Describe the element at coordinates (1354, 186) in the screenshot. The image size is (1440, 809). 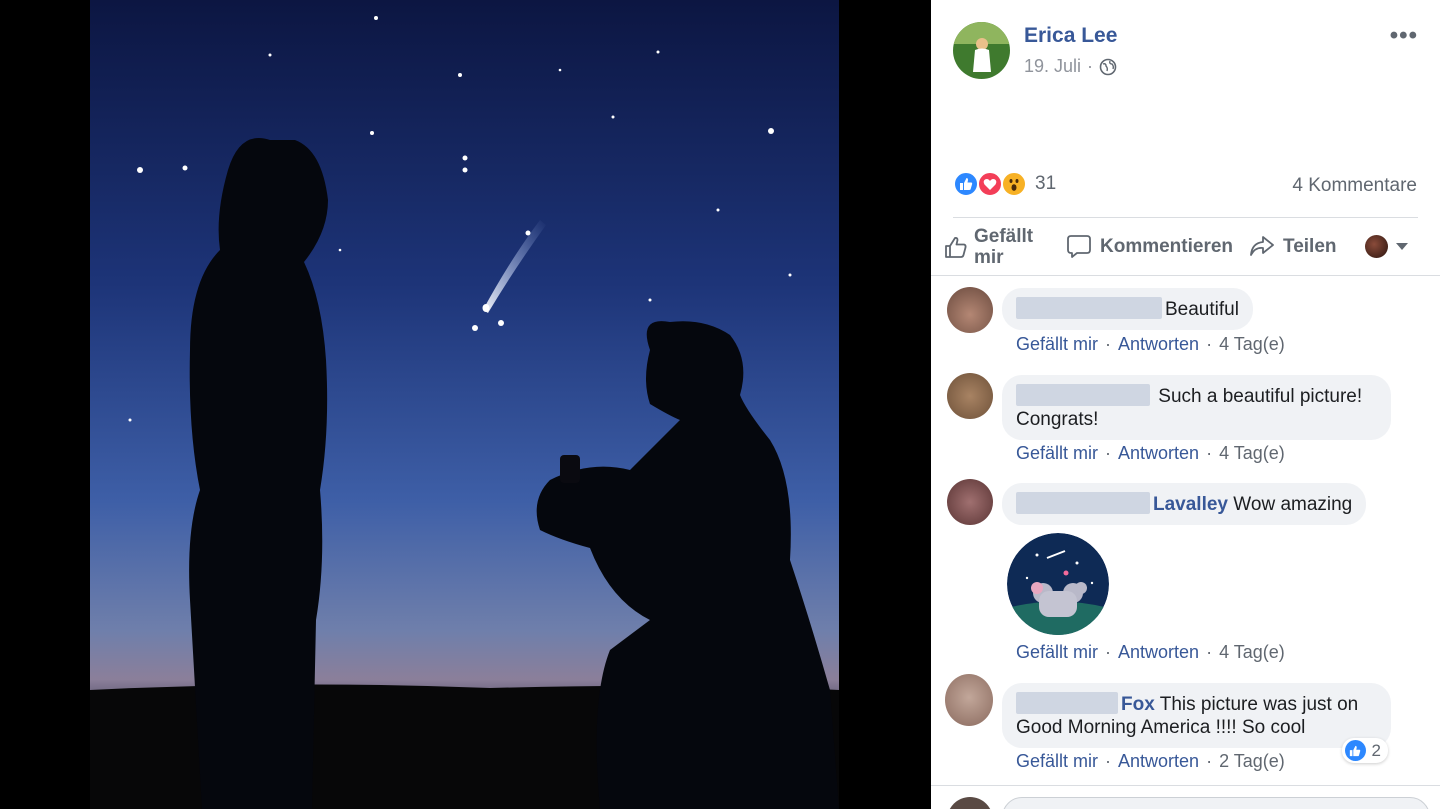
I see `comment-count-link: 4 Kommentare` at that location.